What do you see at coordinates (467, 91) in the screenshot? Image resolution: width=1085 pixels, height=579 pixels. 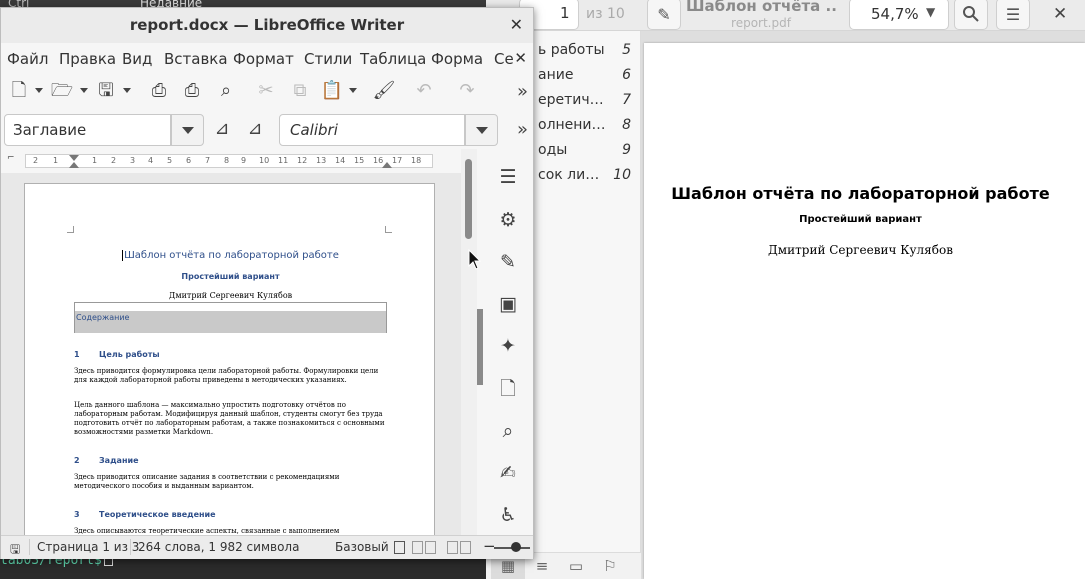 I see `redo-icon: ↷` at bounding box center [467, 91].